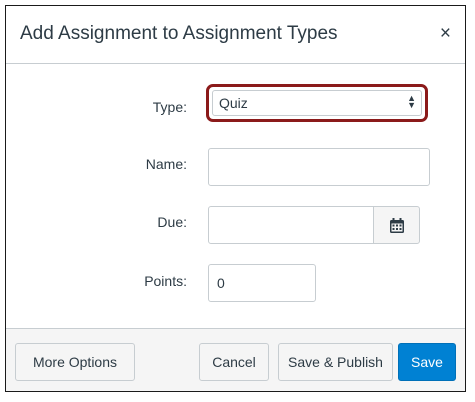 This screenshot has height=402, width=475. Describe the element at coordinates (179, 33) in the screenshot. I see `dialog-title: Add Assignment to Assignment Types` at that location.